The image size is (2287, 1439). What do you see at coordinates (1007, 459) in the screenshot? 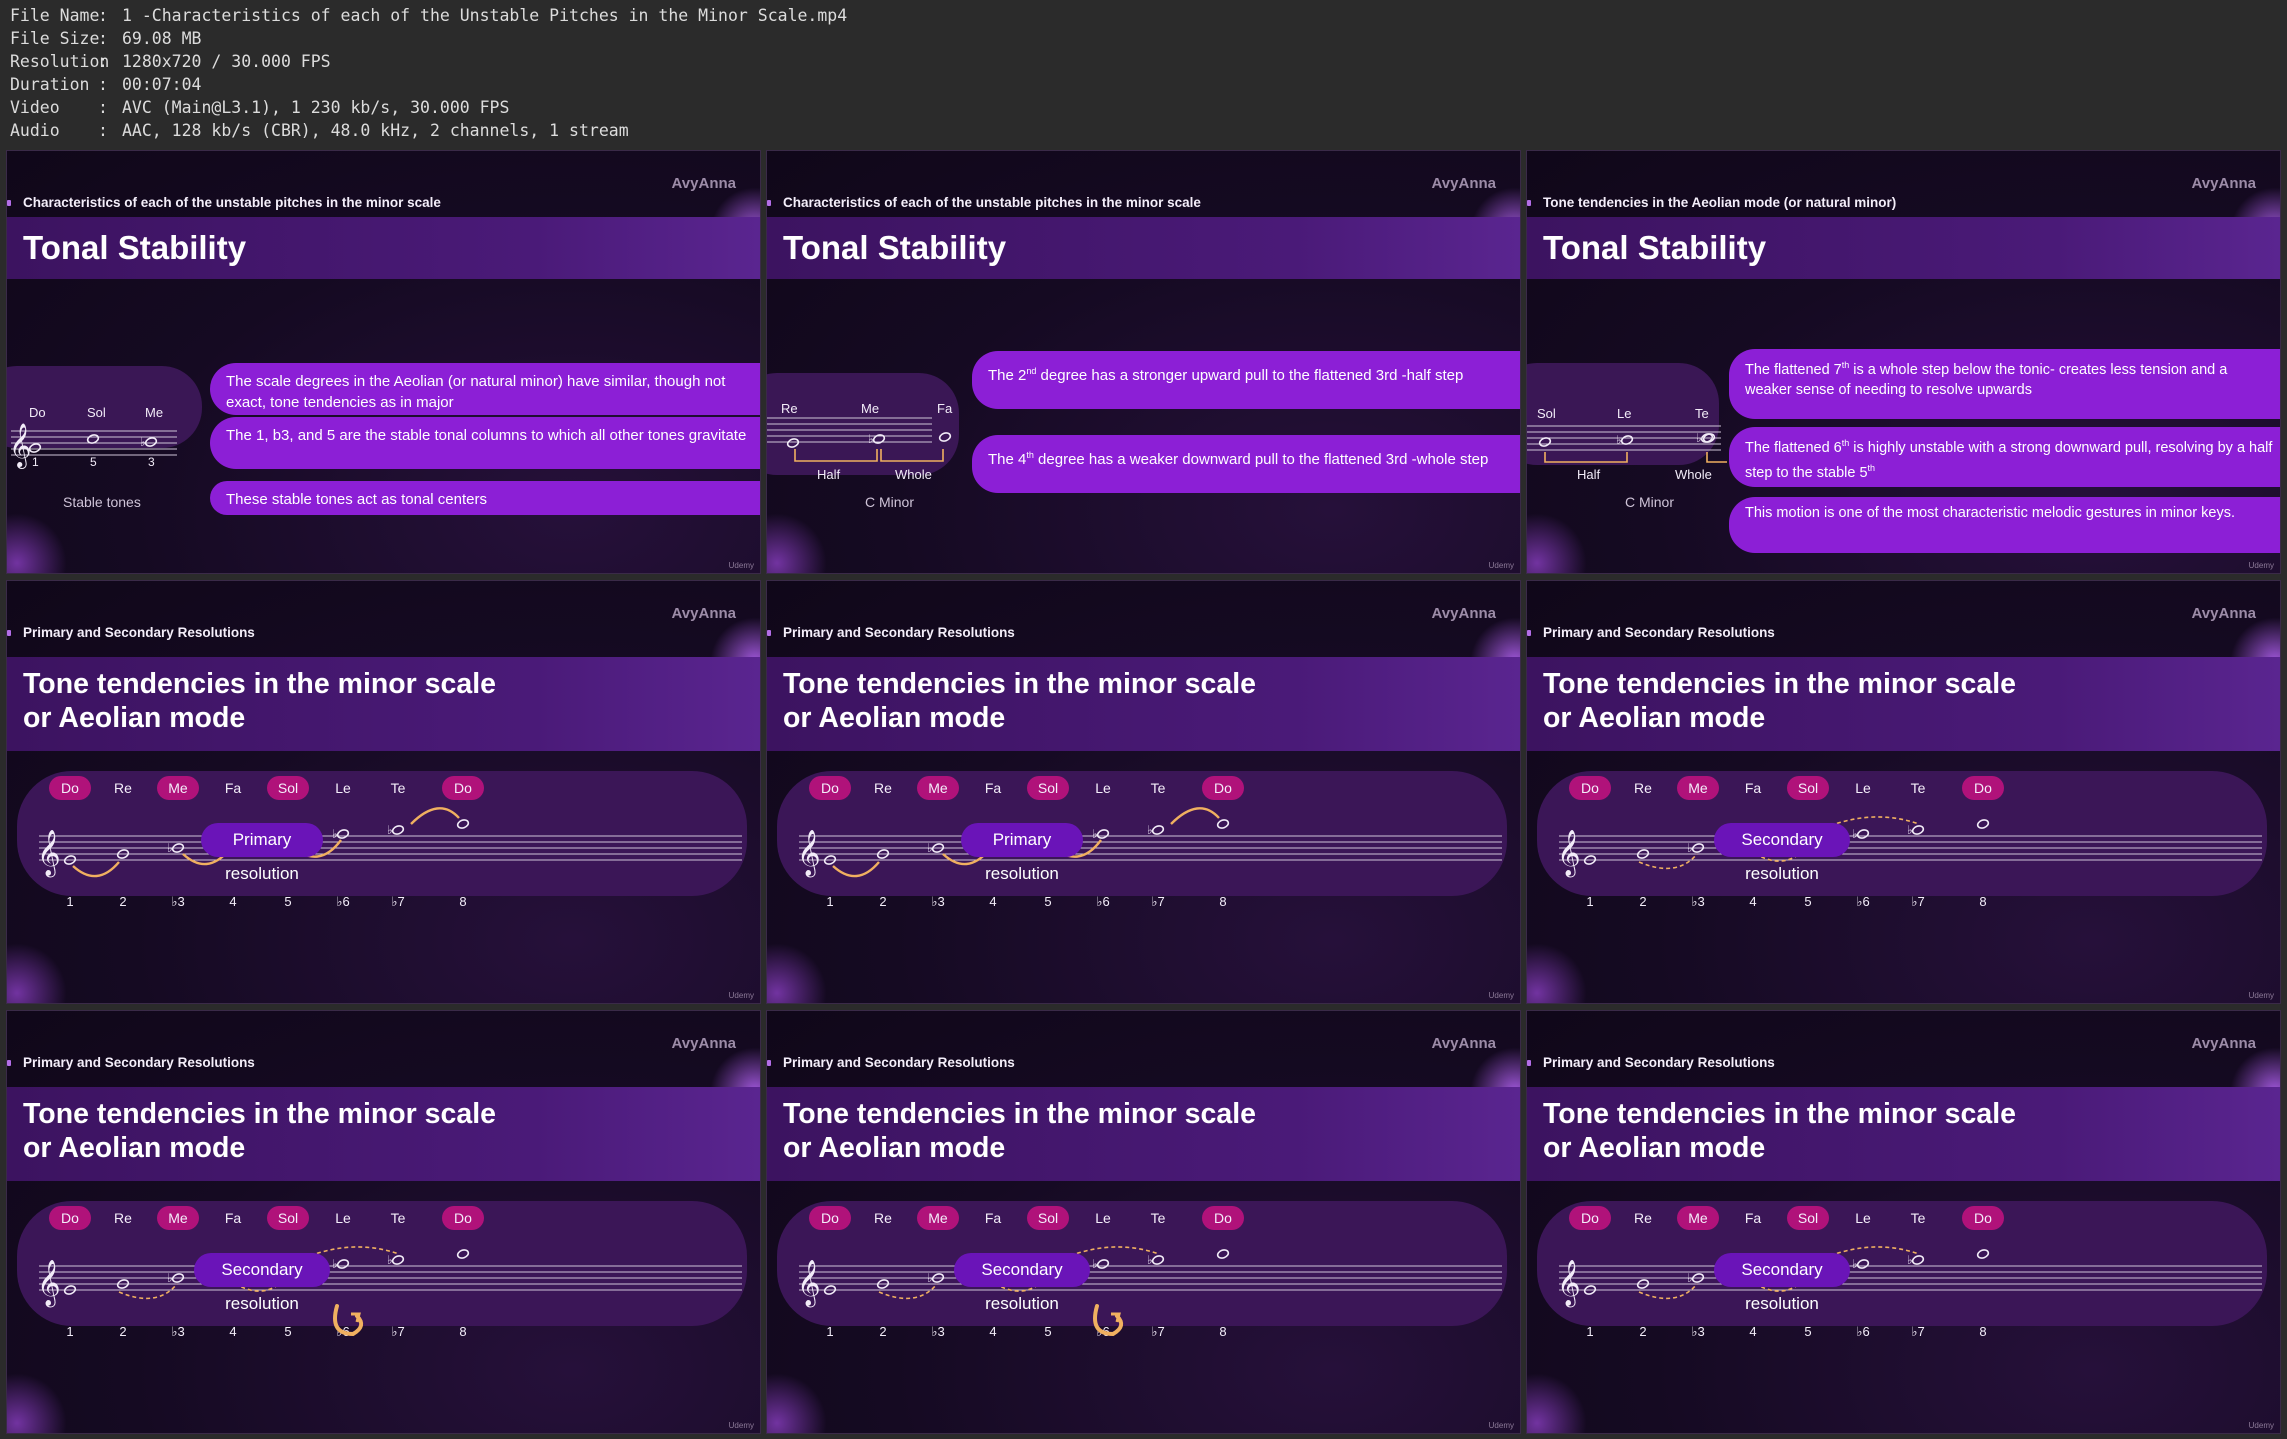
I see `bubble-text: The 4` at bounding box center [1007, 459].